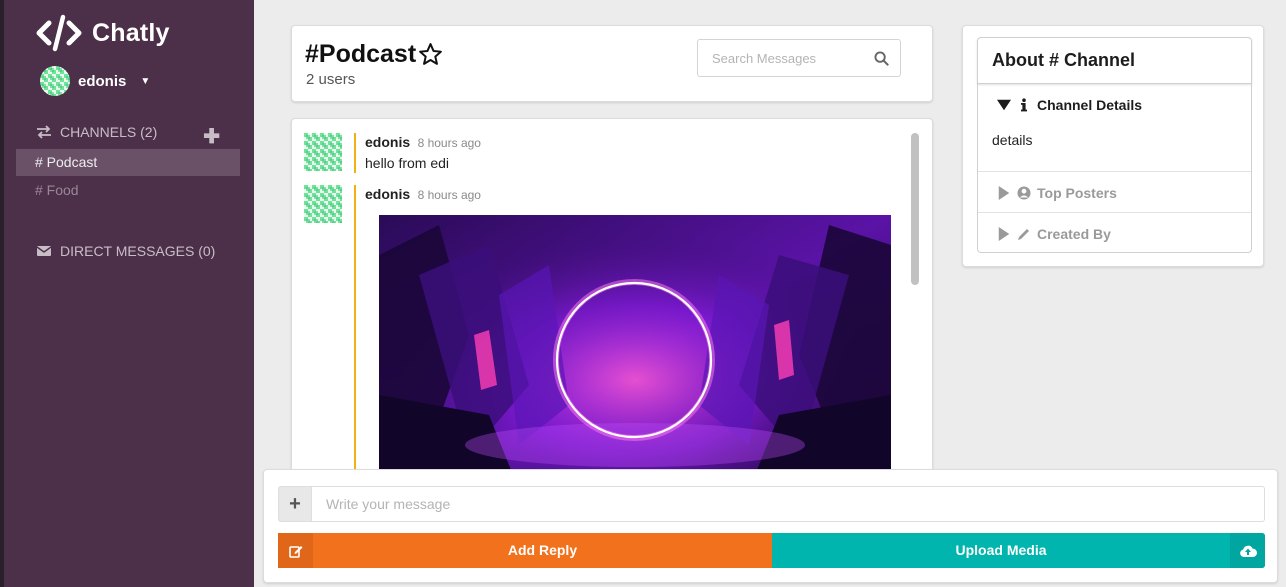  I want to click on accordion-label: Channel Details, so click(1090, 105).